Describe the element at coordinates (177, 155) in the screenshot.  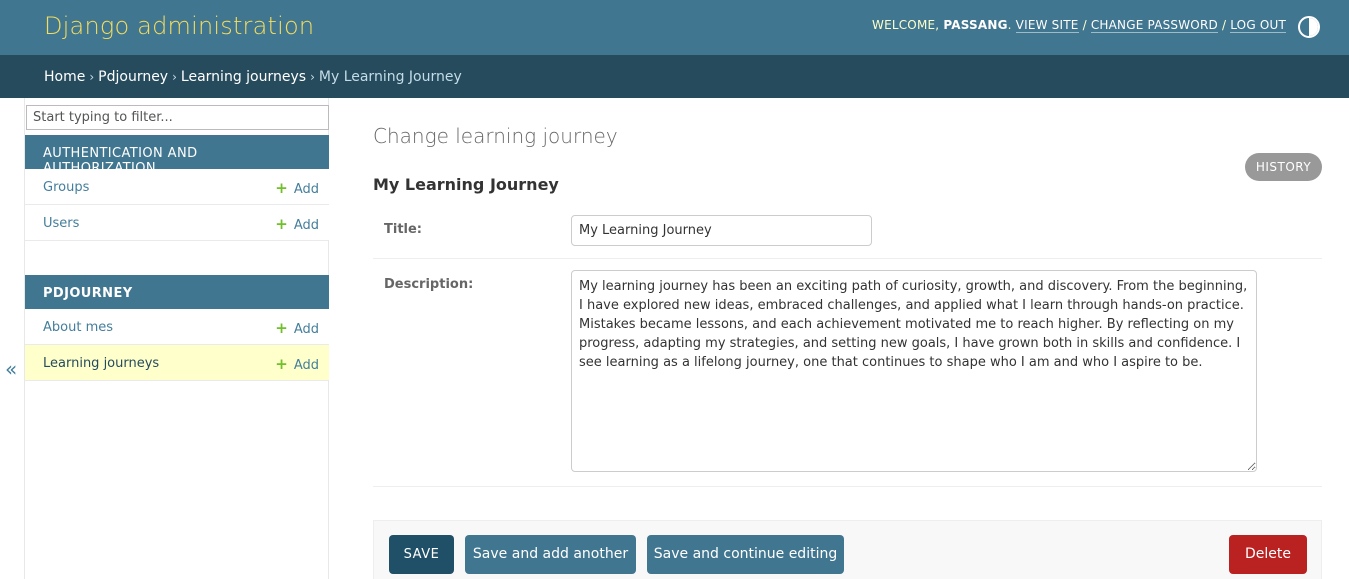
I see `app-caption-auth: AUTHENTICATION AND AUTHORIZATION` at that location.